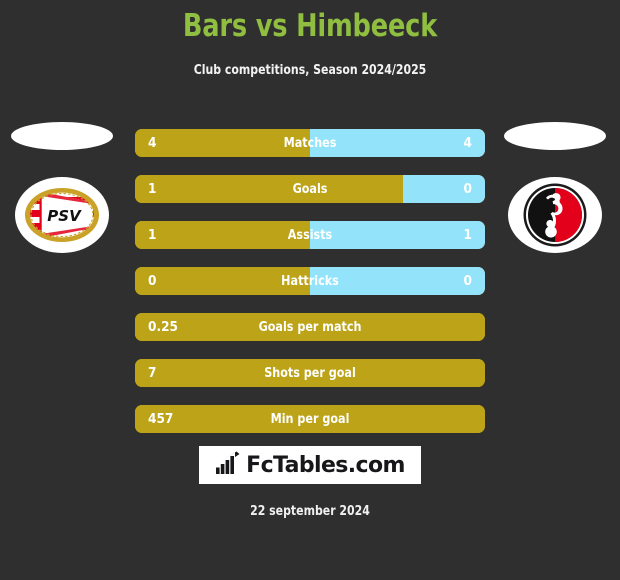 Image resolution: width=620 pixels, height=580 pixels. What do you see at coordinates (555, 136) in the screenshot?
I see `decorative-ellipse-right` at bounding box center [555, 136].